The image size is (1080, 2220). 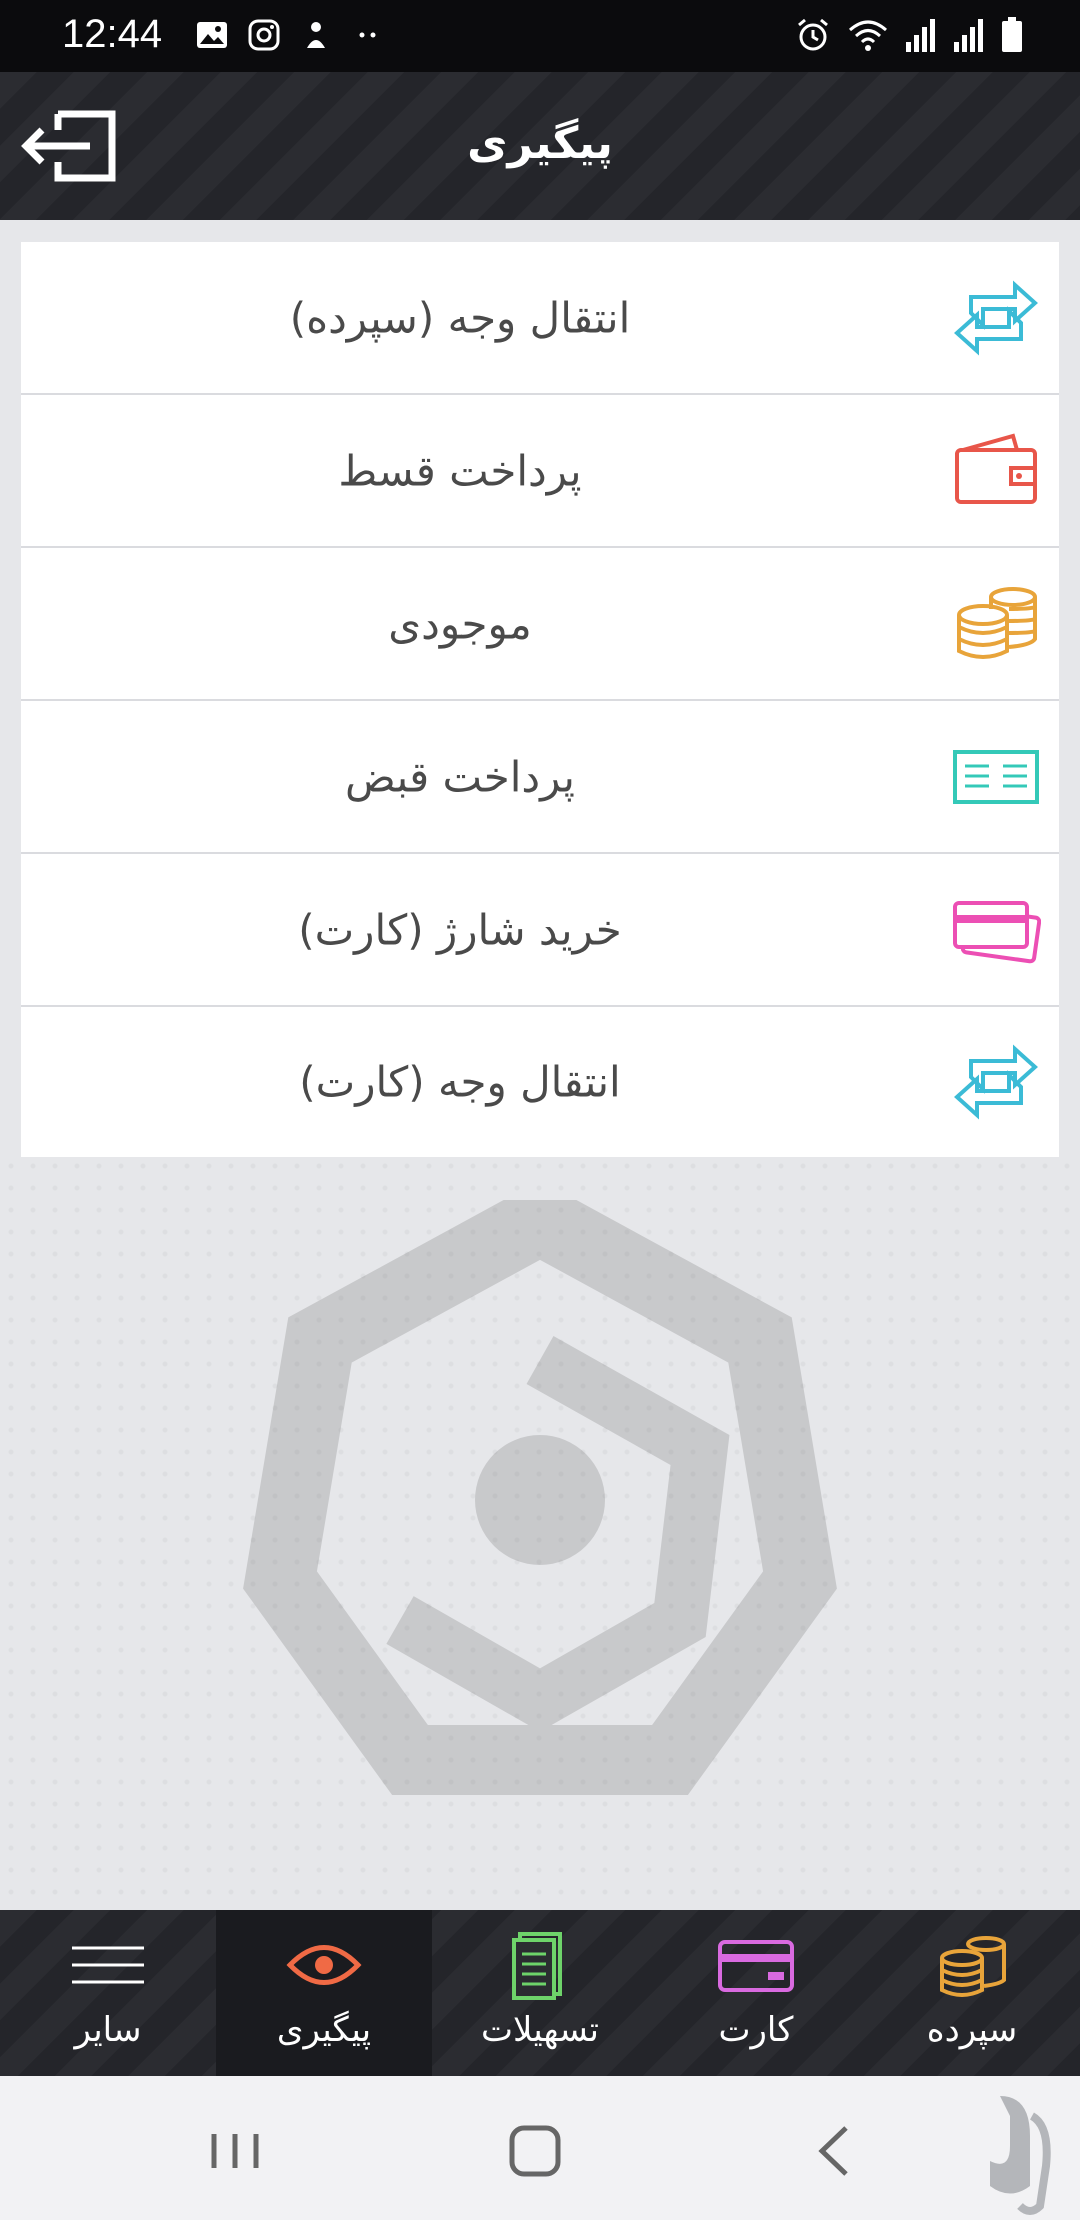 What do you see at coordinates (235, 2151) in the screenshot?
I see `recent-apps-icon` at bounding box center [235, 2151].